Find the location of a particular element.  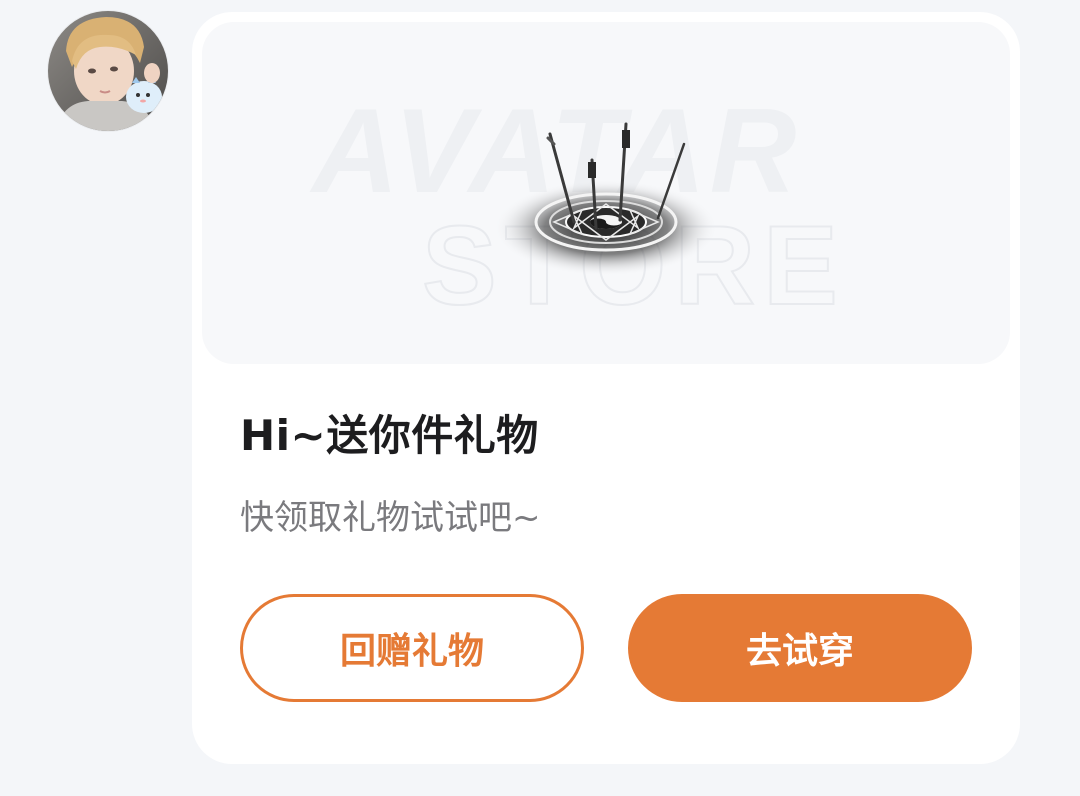

user-avatar-photo-icon is located at coordinates (108, 71).